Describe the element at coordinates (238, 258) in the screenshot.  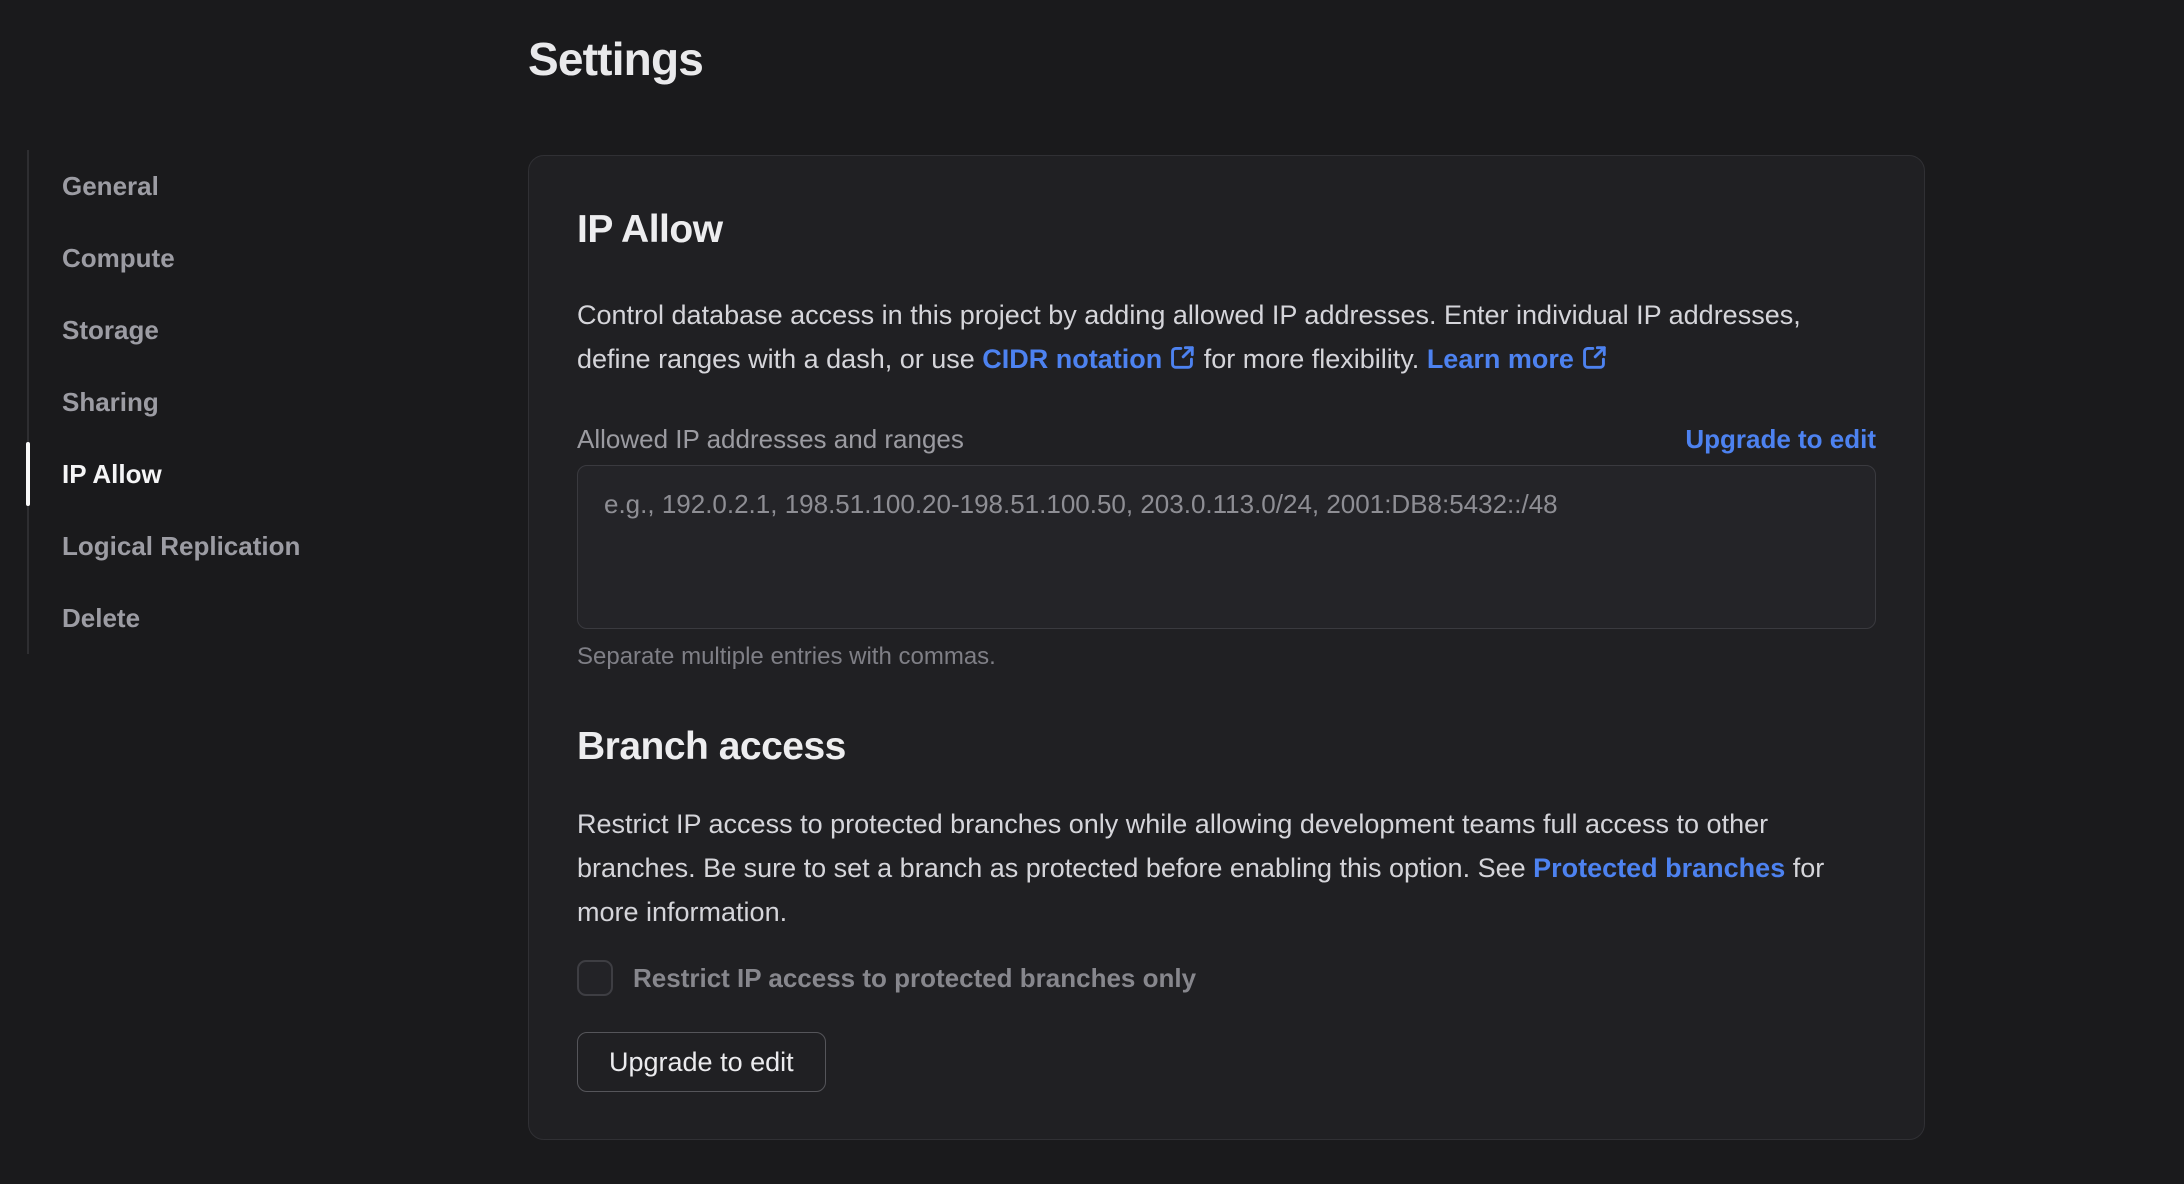
I see `sidebar-item-compute: Compute` at that location.